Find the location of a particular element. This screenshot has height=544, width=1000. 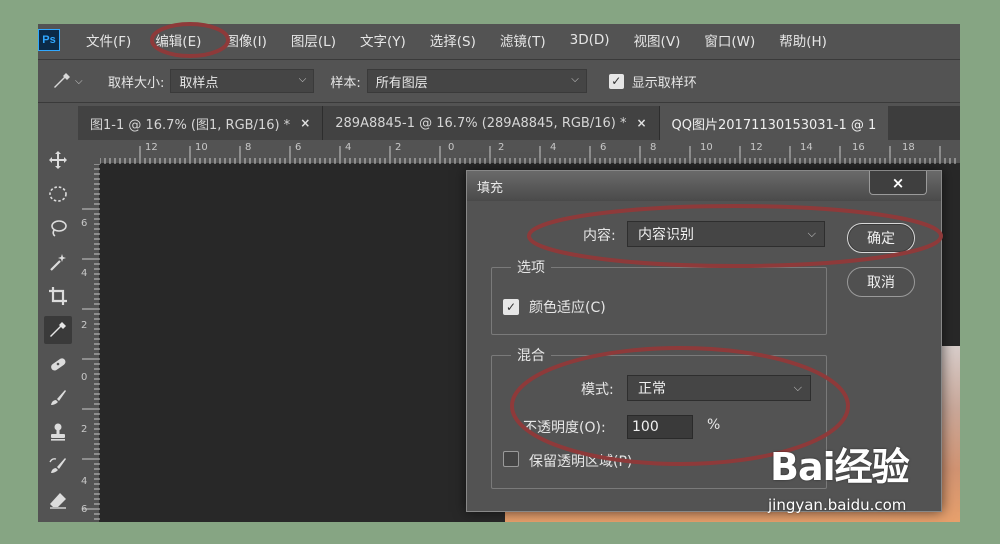

menu-3d: 3D(D) is located at coordinates (590, 40).